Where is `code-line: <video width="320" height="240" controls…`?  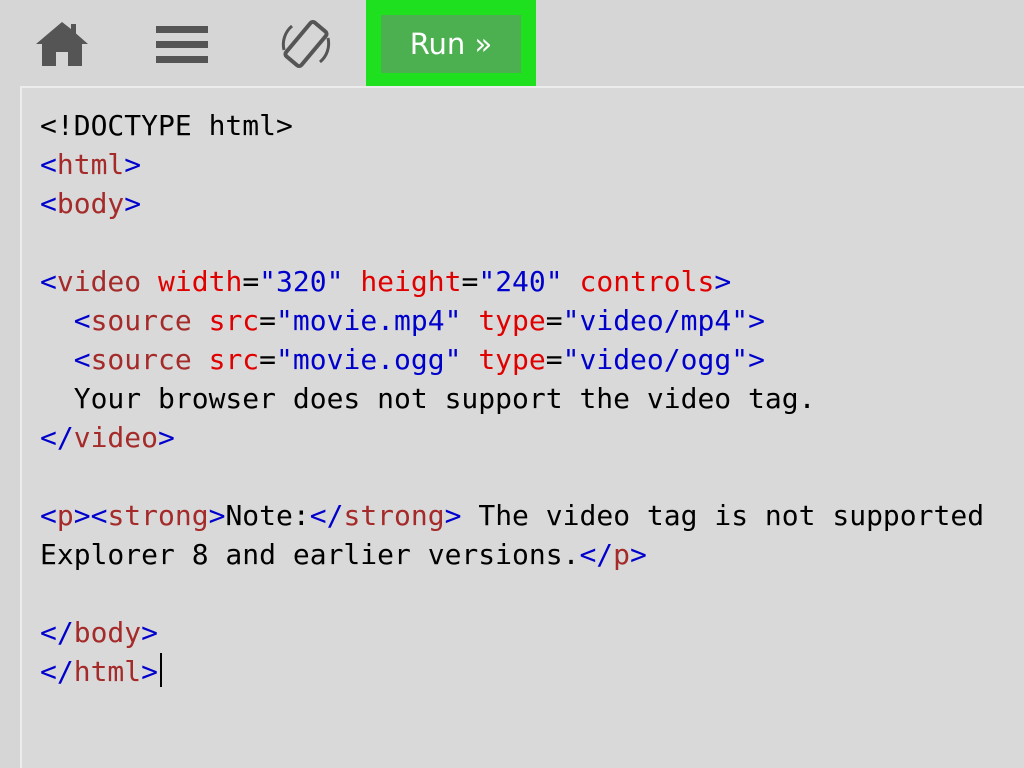
code-line: <video width="320" height="240" controls… is located at coordinates (512, 281).